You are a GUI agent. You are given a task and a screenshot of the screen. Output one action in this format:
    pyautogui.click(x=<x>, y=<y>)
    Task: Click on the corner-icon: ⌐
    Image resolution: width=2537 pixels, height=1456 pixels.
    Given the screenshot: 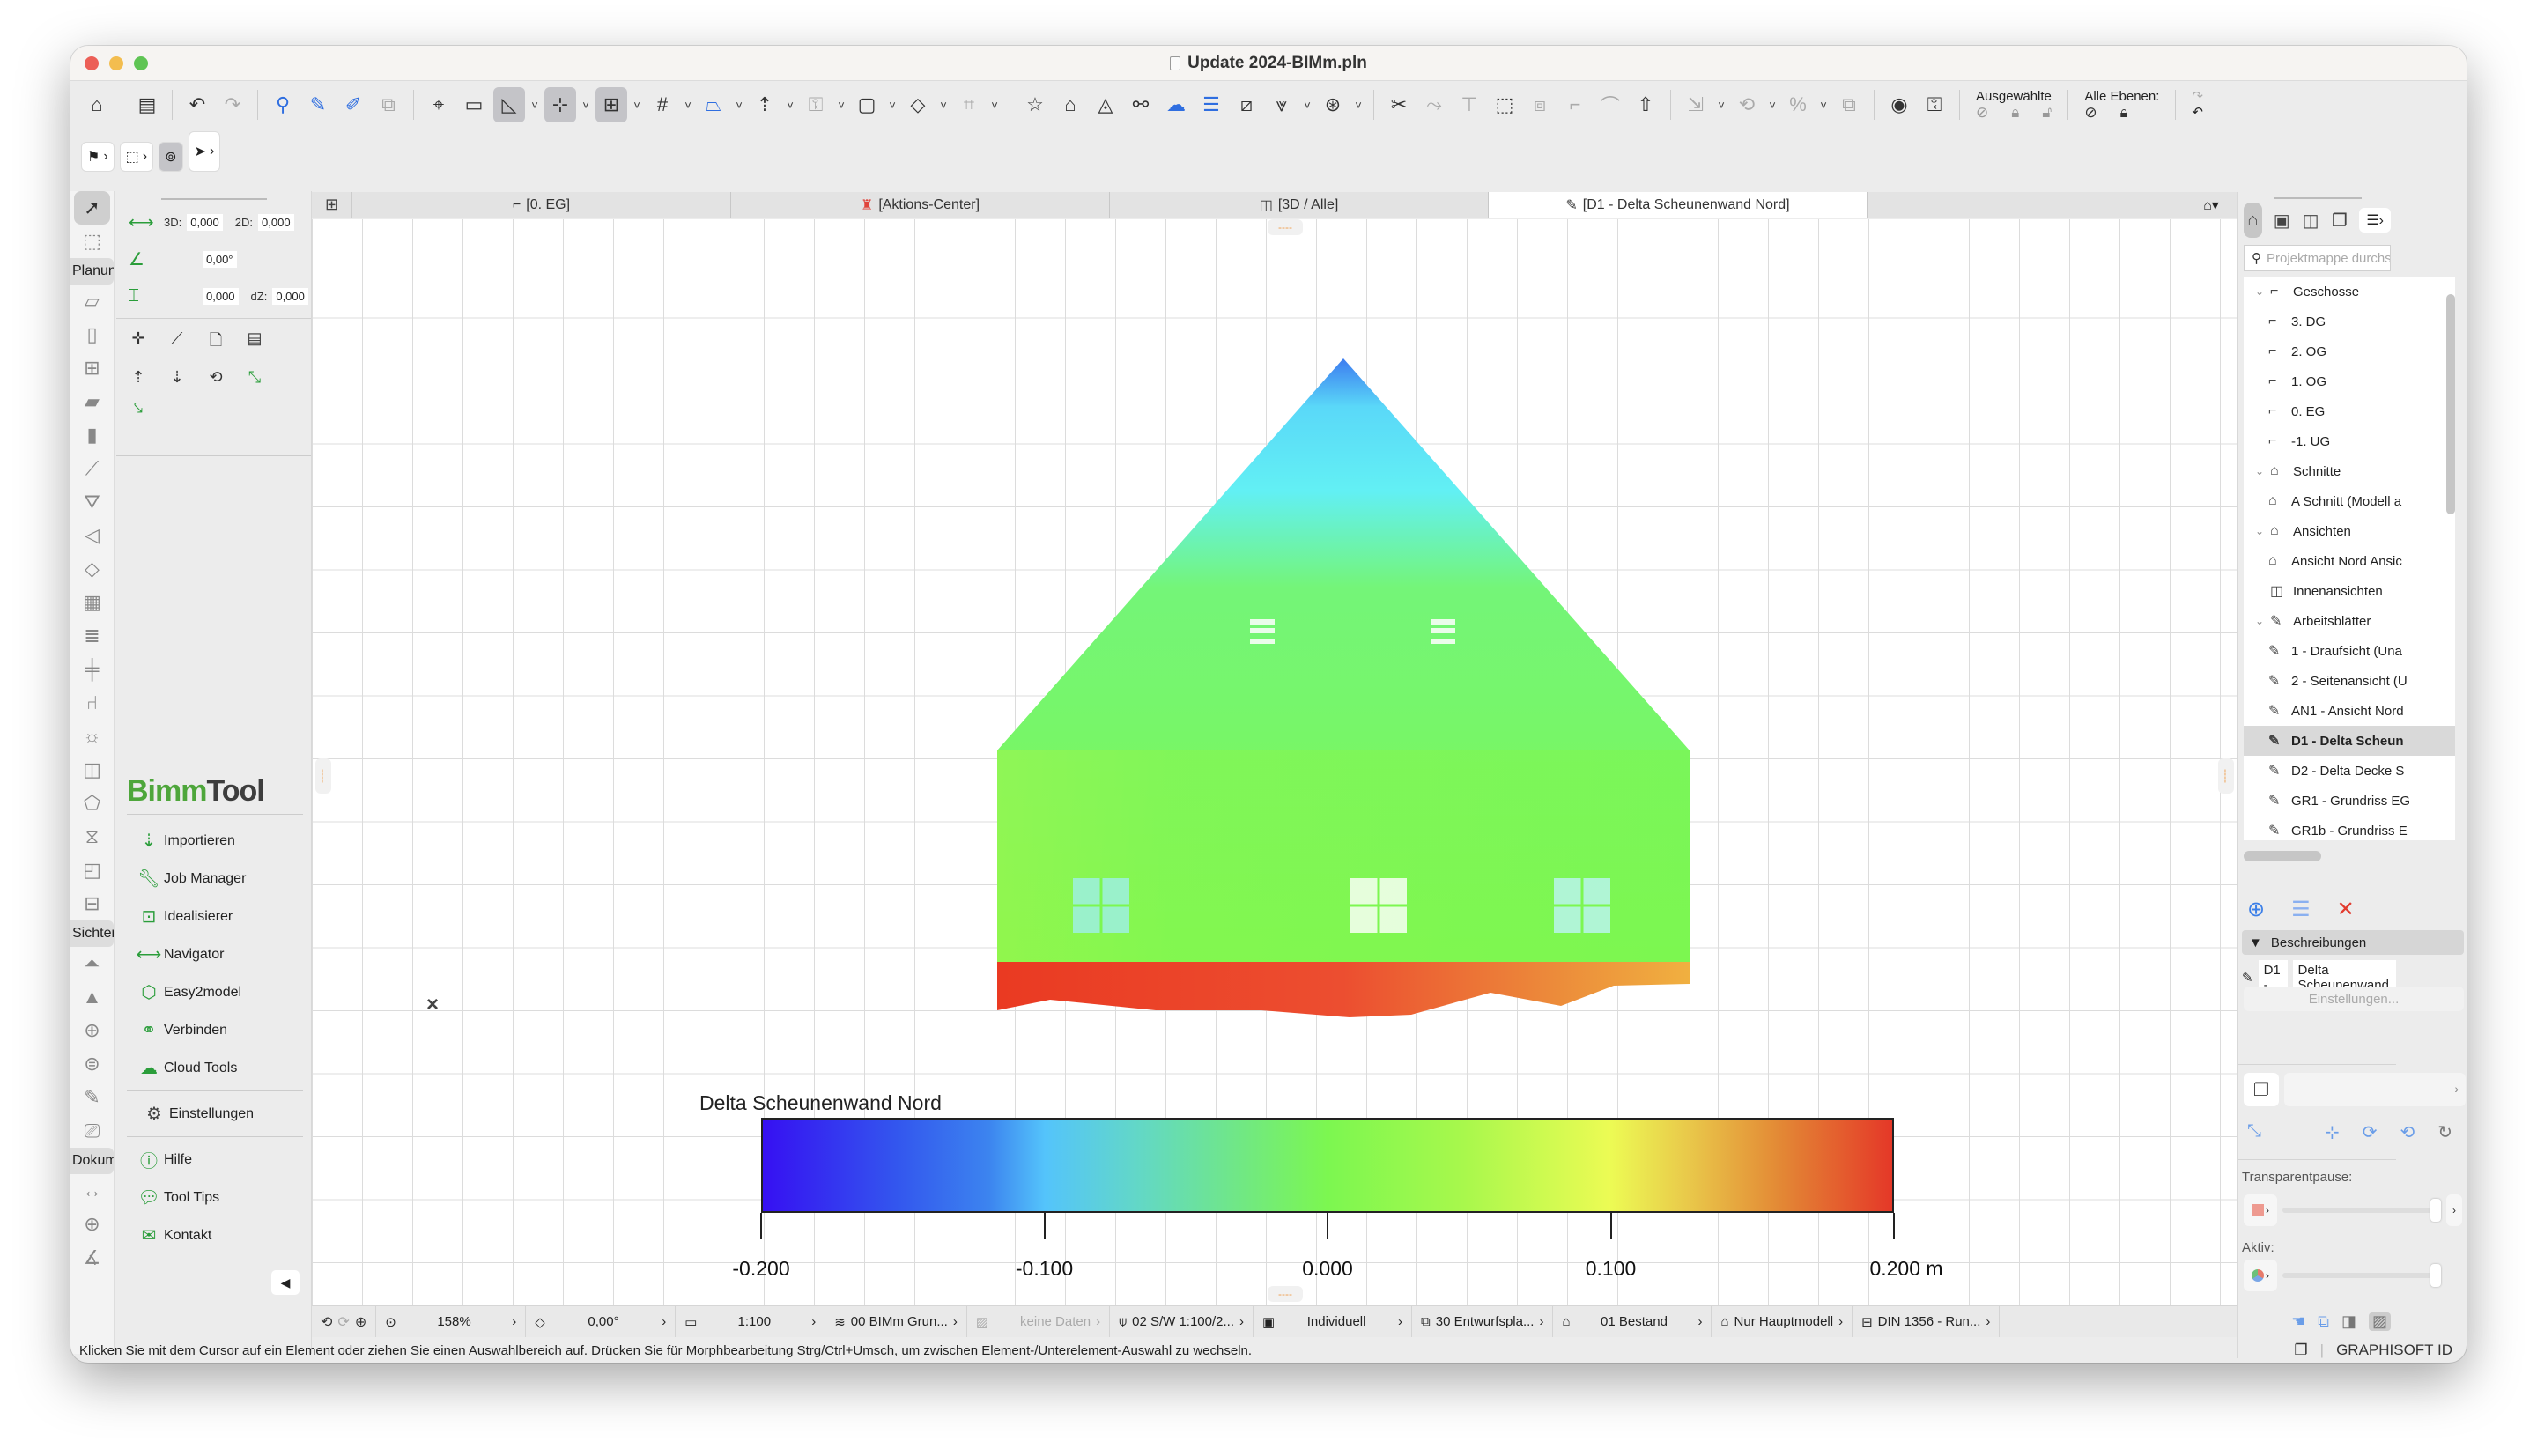 What is the action you would take?
    pyautogui.click(x=1575, y=104)
    